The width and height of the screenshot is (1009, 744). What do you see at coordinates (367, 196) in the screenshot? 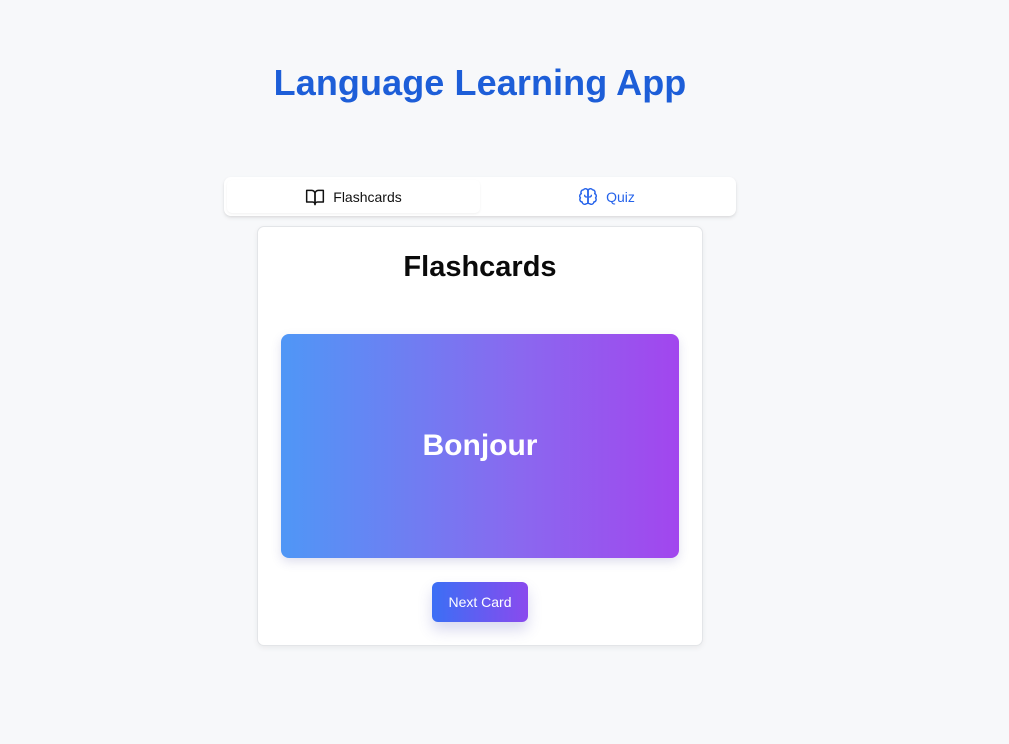
I see `tab-flashcards-label: Flashcards` at bounding box center [367, 196].